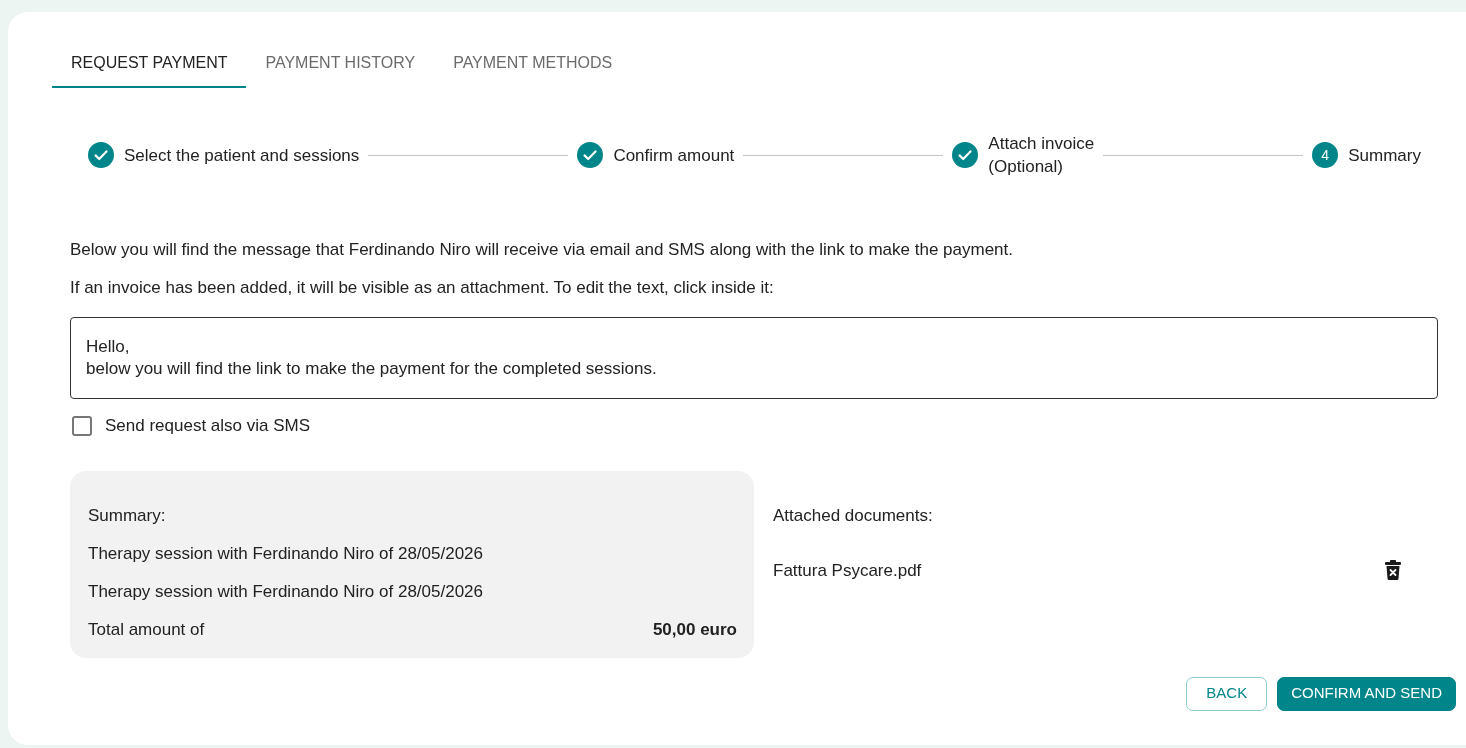 This screenshot has width=1466, height=748. Describe the element at coordinates (1325, 155) in the screenshot. I see `step-number: 4` at that location.